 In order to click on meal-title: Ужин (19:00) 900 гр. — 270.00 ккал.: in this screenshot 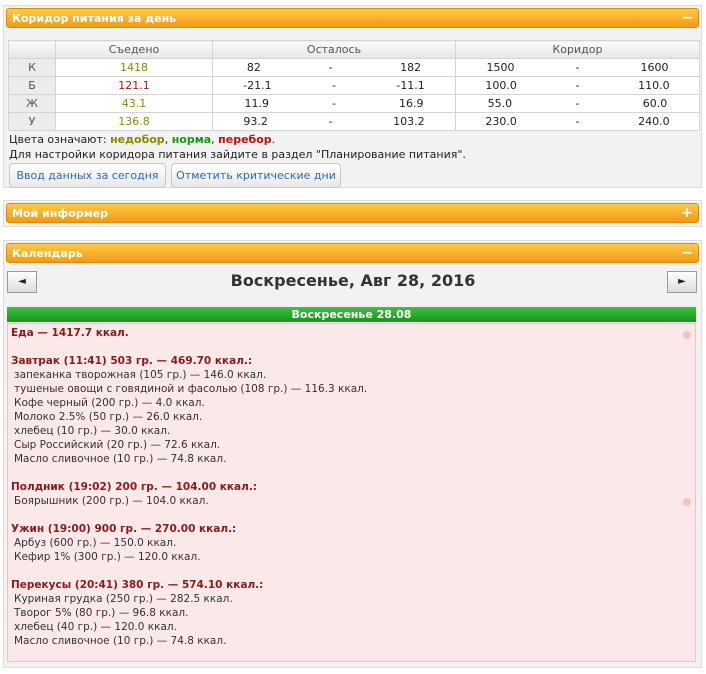, I will do `click(124, 529)`.